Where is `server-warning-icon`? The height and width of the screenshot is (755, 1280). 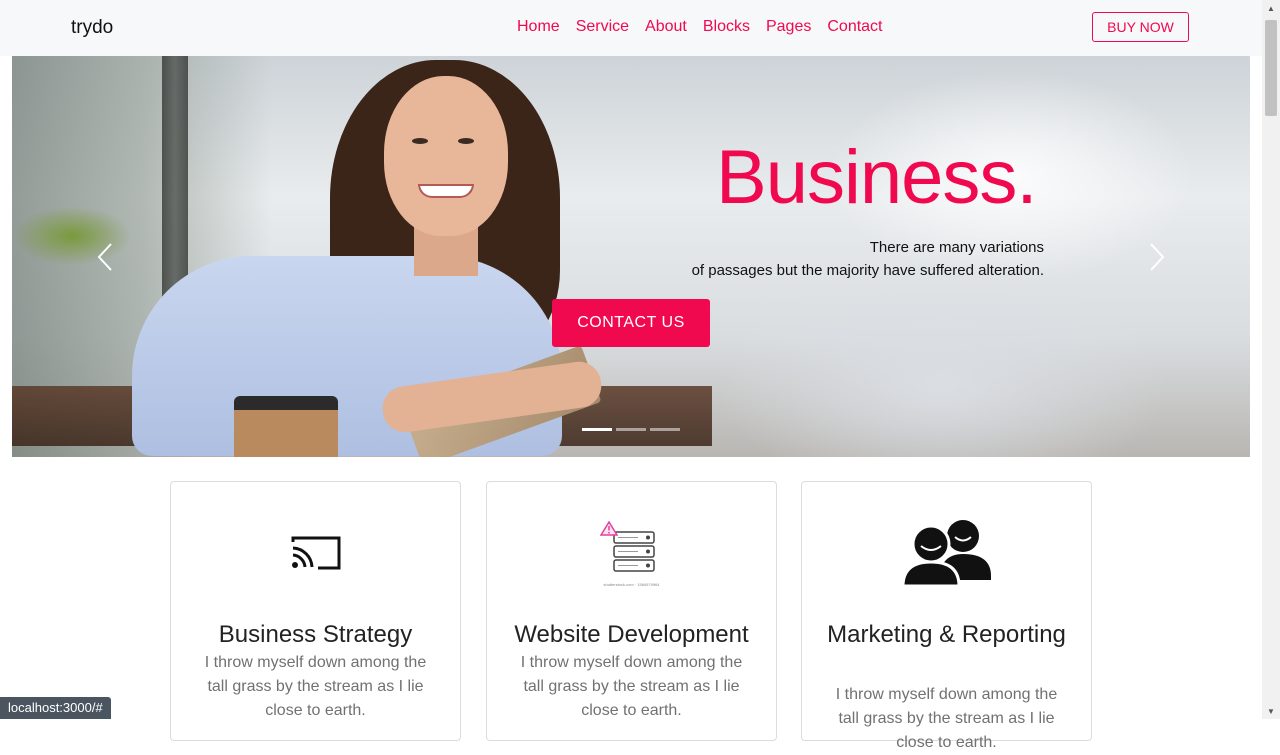 server-warning-icon is located at coordinates (627, 546).